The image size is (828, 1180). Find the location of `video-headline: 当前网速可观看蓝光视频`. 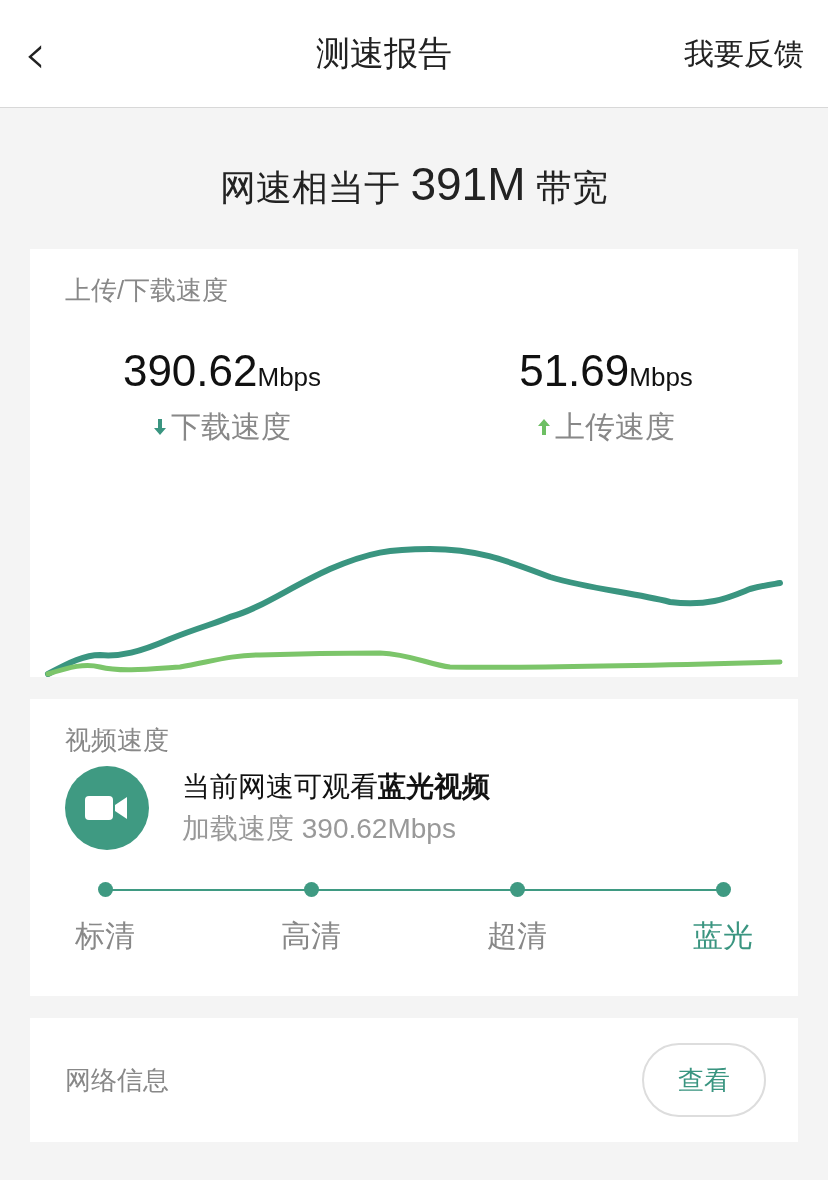

video-headline: 当前网速可观看蓝光视频 is located at coordinates (336, 787).